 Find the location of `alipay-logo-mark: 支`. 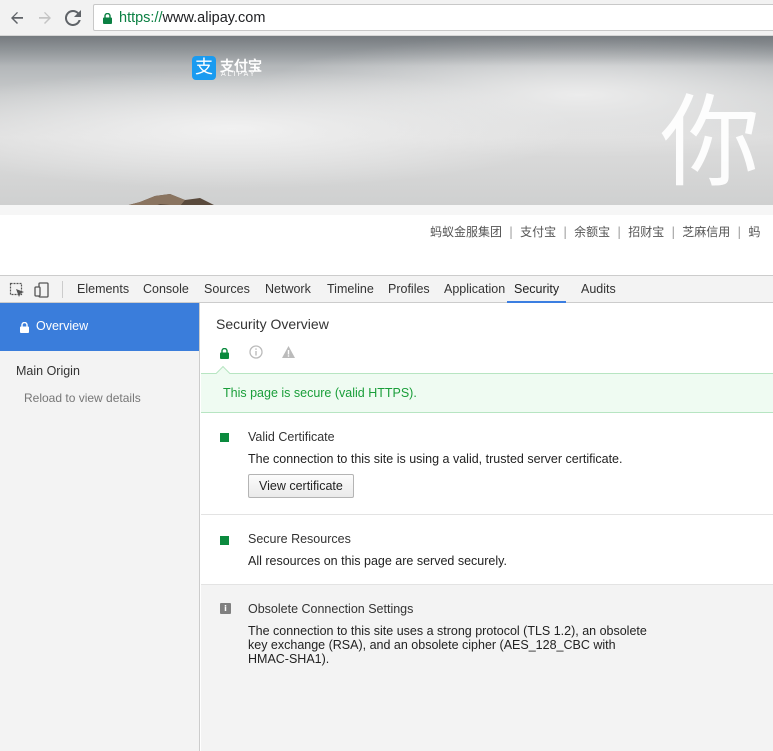

alipay-logo-mark: 支 is located at coordinates (204, 68).